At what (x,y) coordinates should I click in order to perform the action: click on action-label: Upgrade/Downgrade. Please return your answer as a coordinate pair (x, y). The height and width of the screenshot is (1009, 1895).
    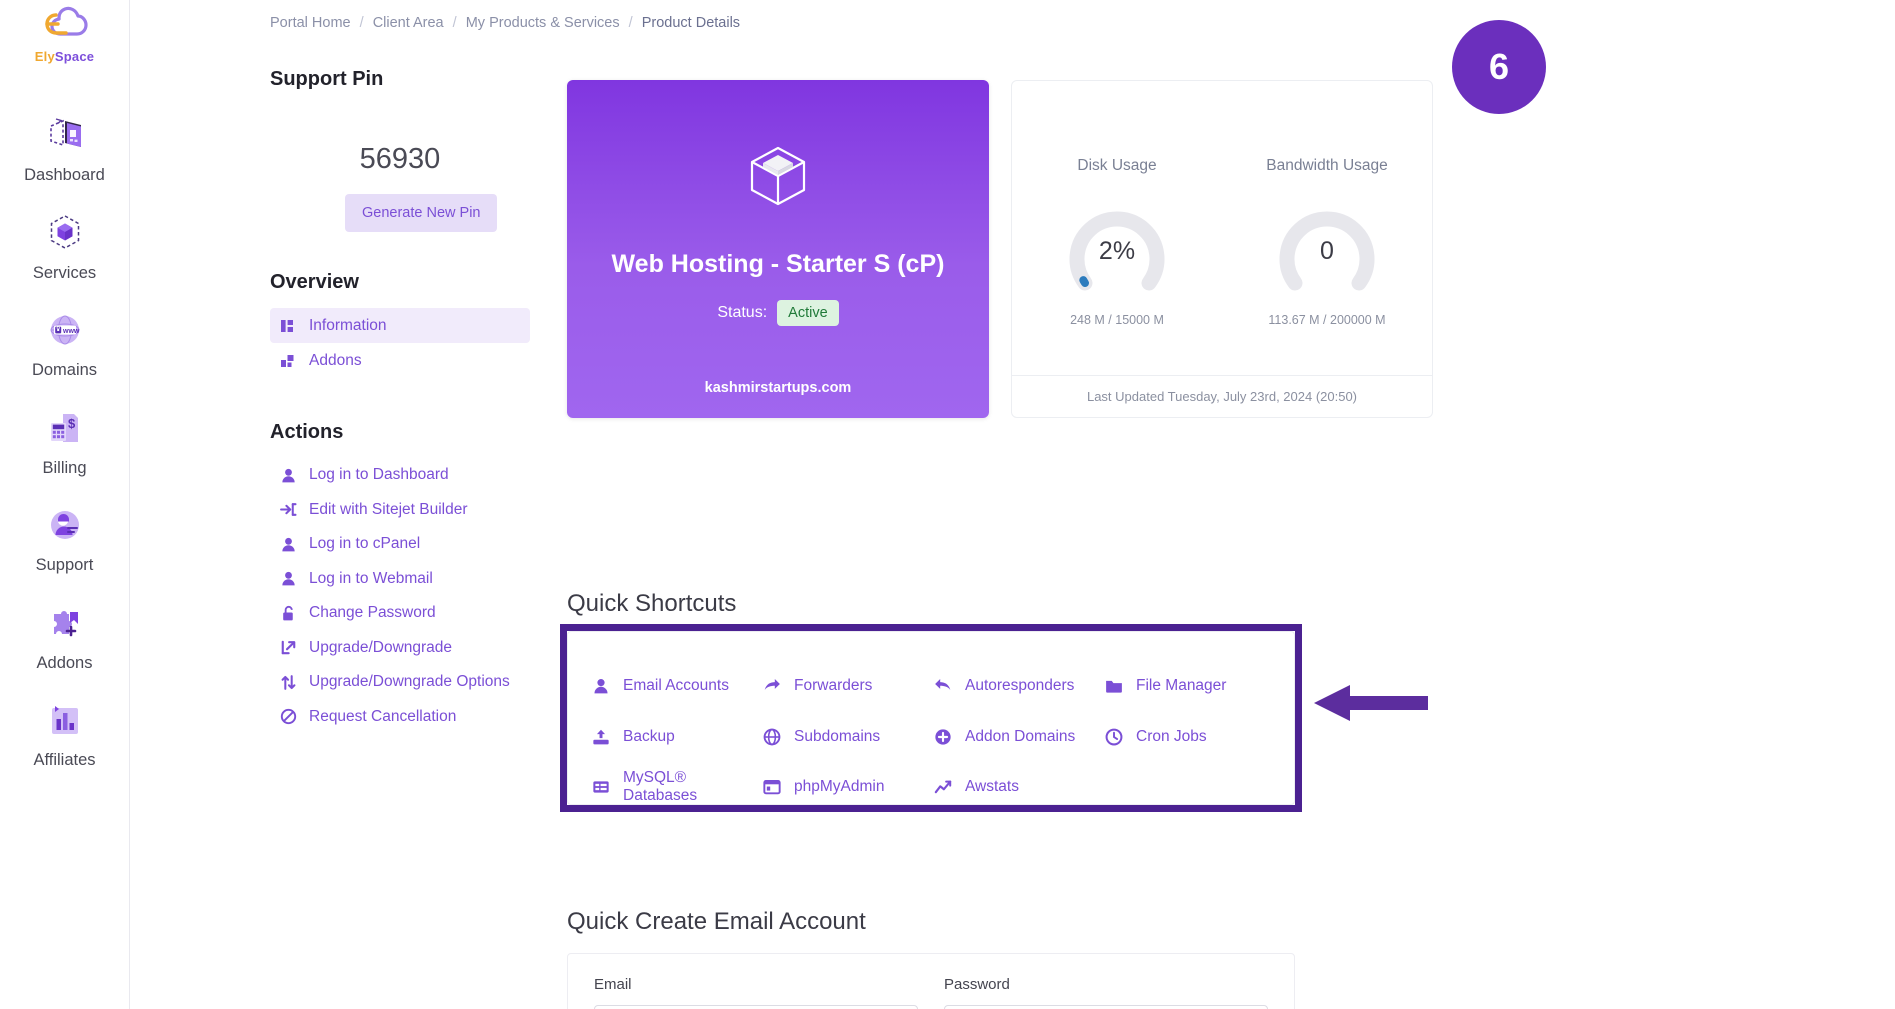
    Looking at the image, I should click on (381, 647).